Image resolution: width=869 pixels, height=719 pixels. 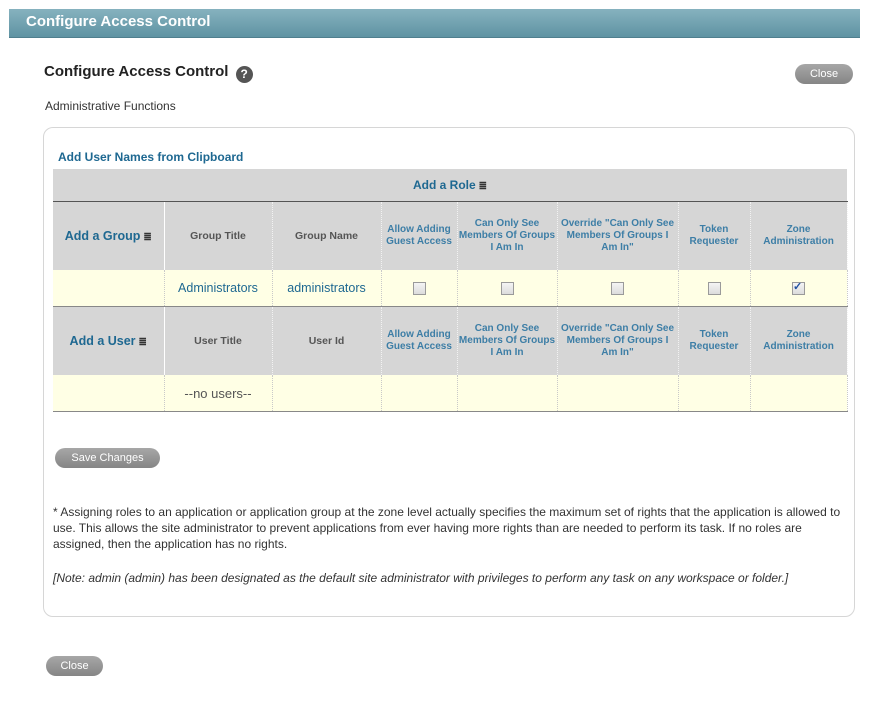 I want to click on page-title: Configure Access Control ?, so click(x=148, y=73).